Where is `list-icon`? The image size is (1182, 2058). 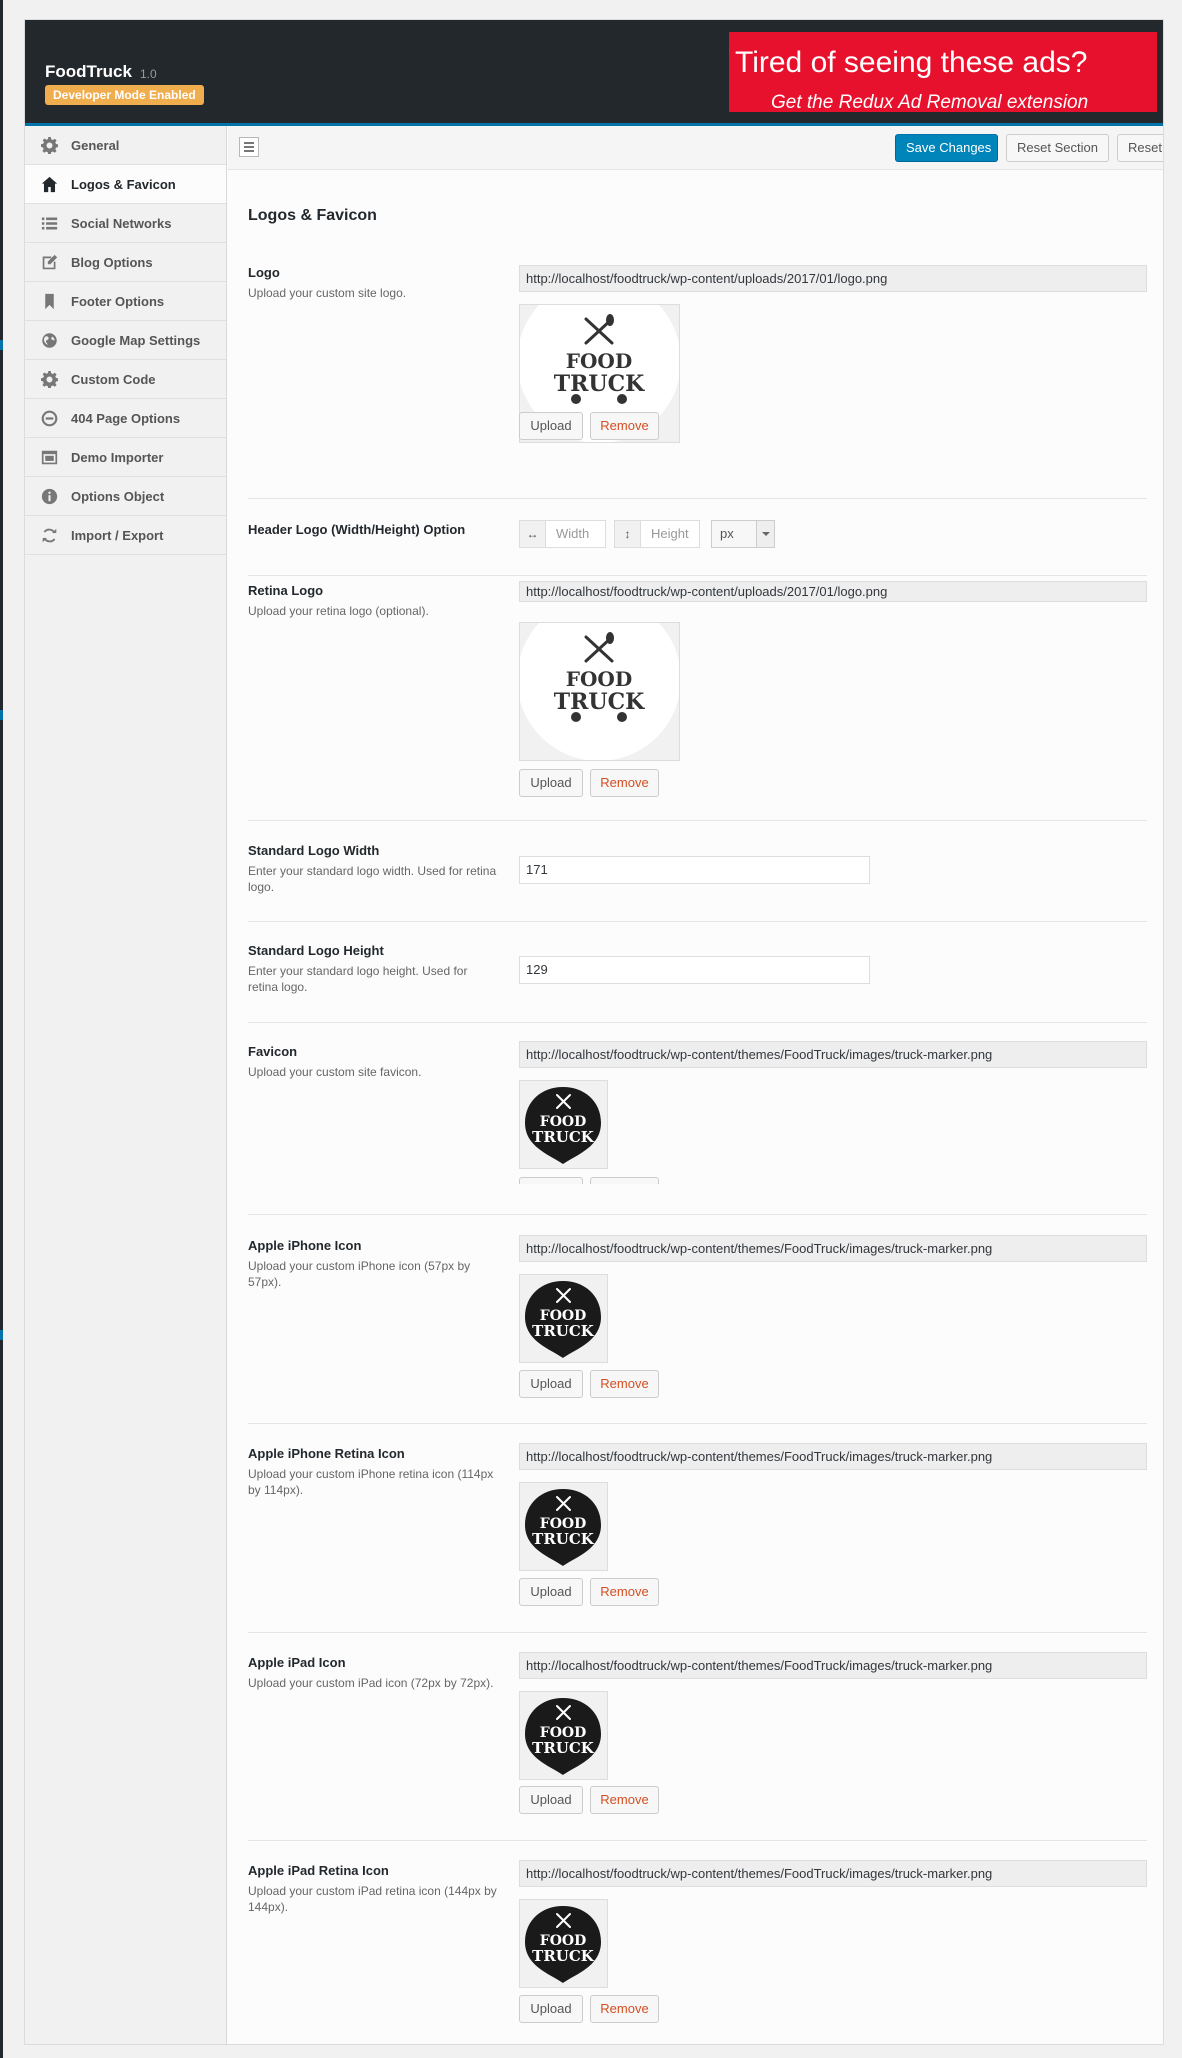
list-icon is located at coordinates (49, 223).